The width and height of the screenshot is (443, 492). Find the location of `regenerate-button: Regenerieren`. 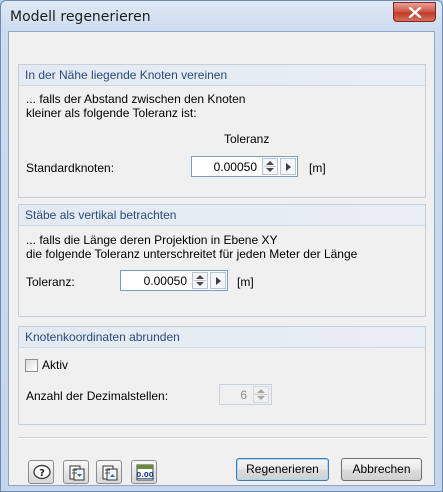

regenerate-button: Regenerieren is located at coordinates (282, 469).